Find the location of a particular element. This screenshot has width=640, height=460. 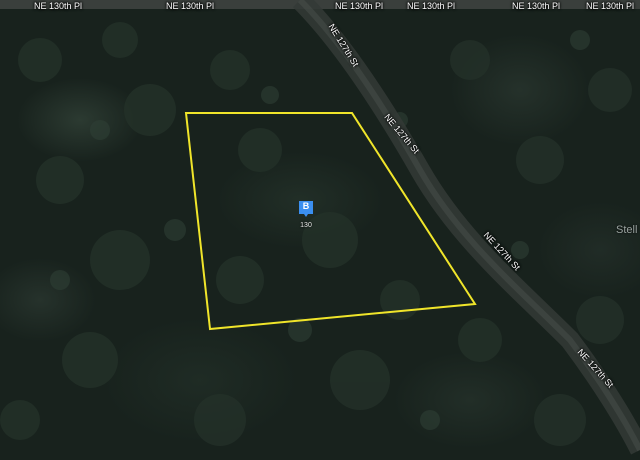

map-edge-label: Stell is located at coordinates (627, 230).